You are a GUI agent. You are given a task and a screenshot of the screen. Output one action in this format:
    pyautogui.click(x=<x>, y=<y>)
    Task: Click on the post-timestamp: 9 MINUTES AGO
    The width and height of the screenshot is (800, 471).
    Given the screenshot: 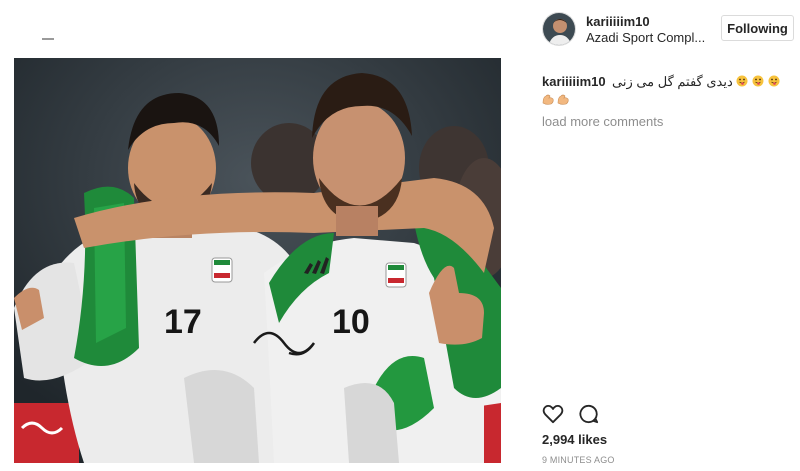 What is the action you would take?
    pyautogui.click(x=578, y=460)
    